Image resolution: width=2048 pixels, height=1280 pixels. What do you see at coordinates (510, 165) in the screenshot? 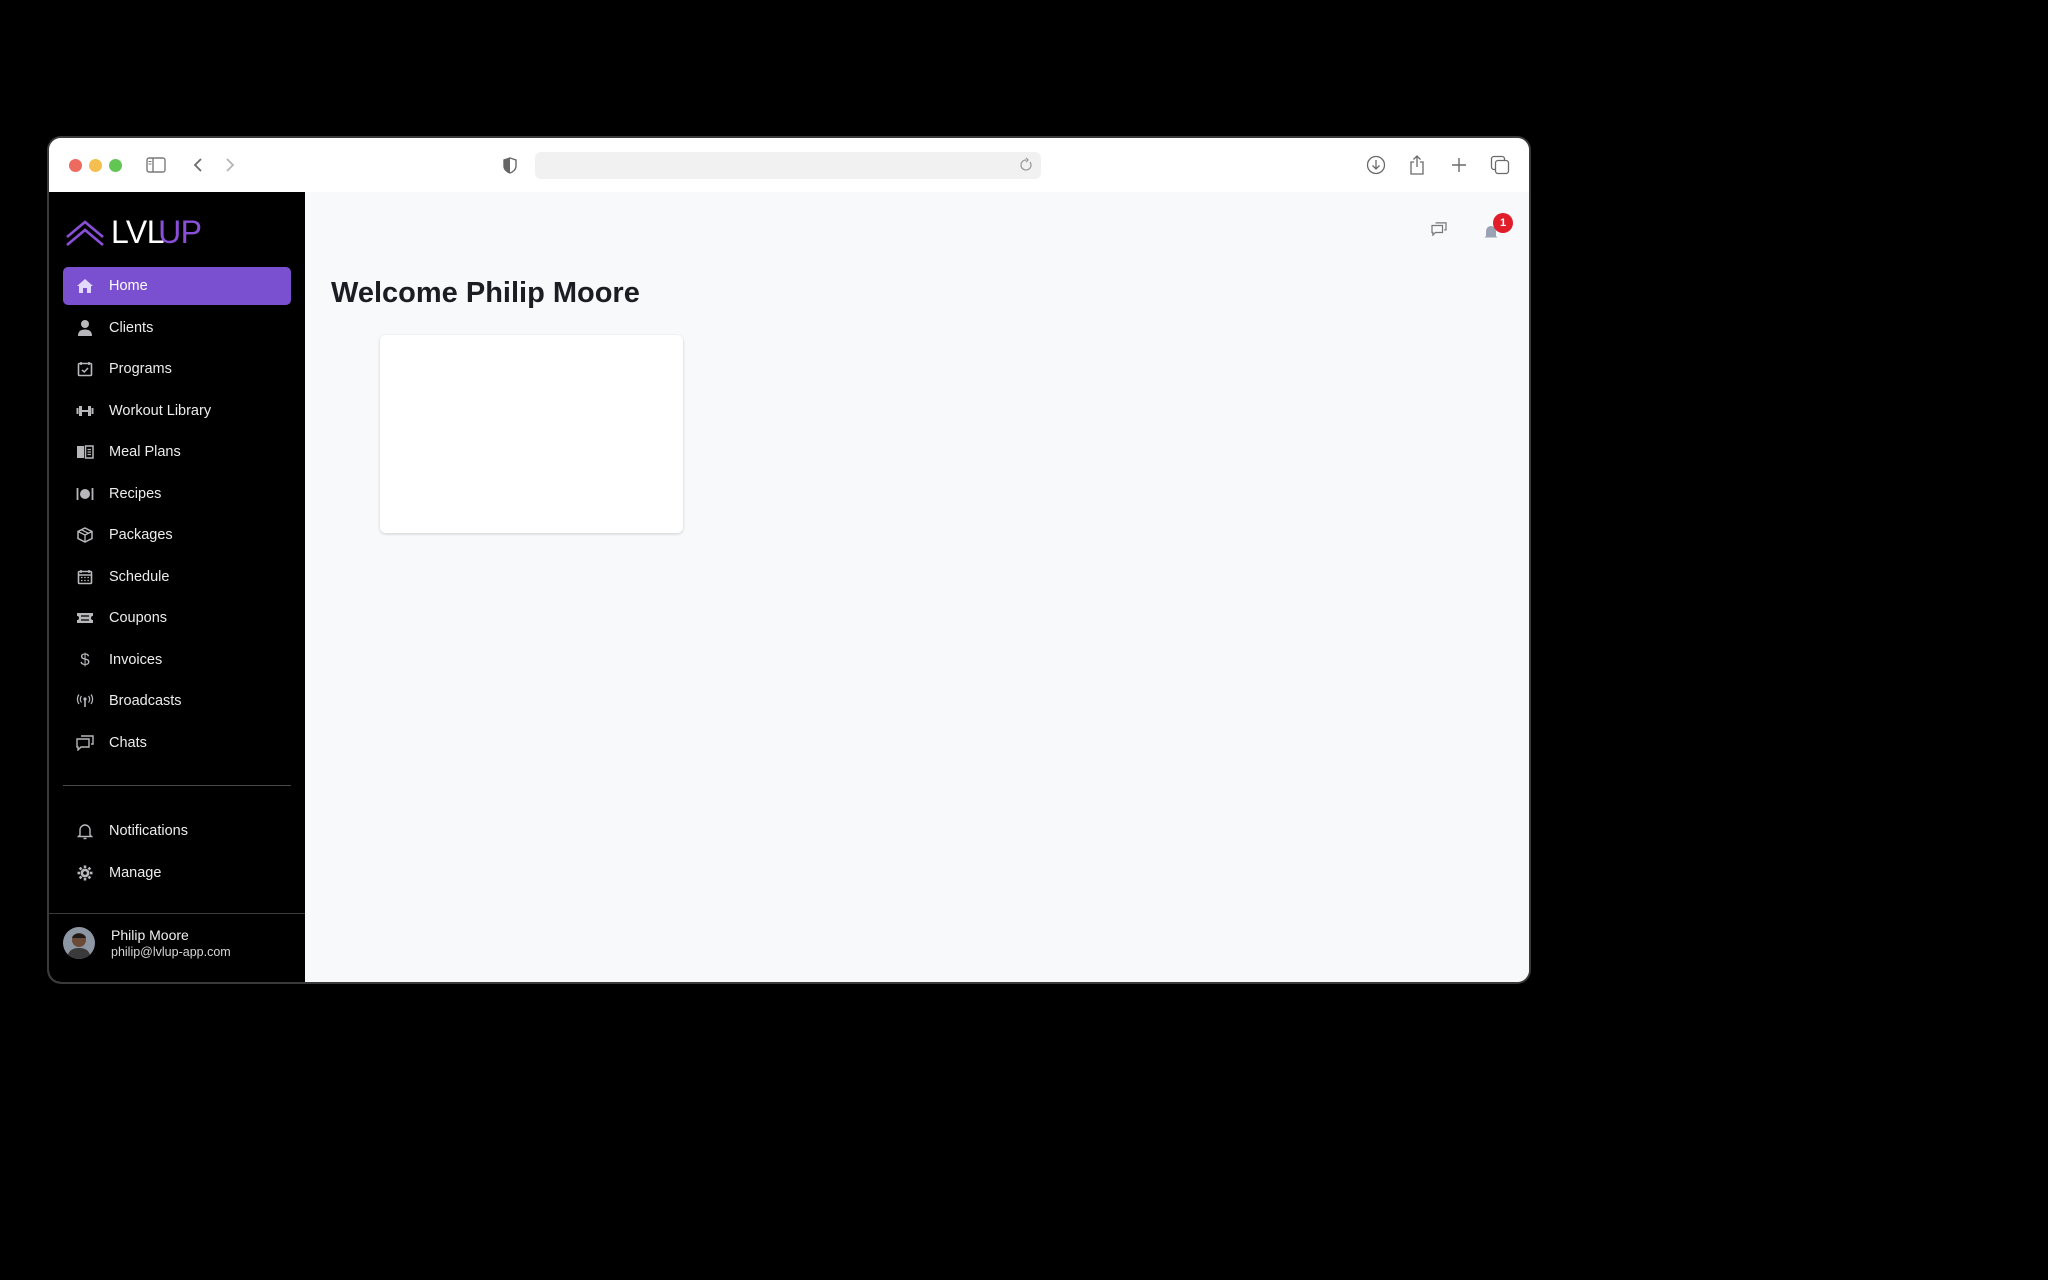
I see `shield-icon` at bounding box center [510, 165].